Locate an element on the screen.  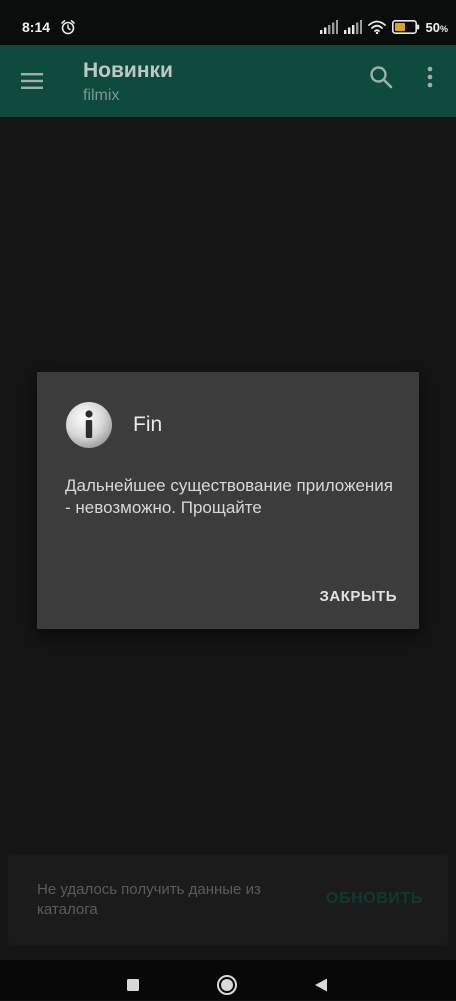
recent-apps-icon is located at coordinates (133, 985).